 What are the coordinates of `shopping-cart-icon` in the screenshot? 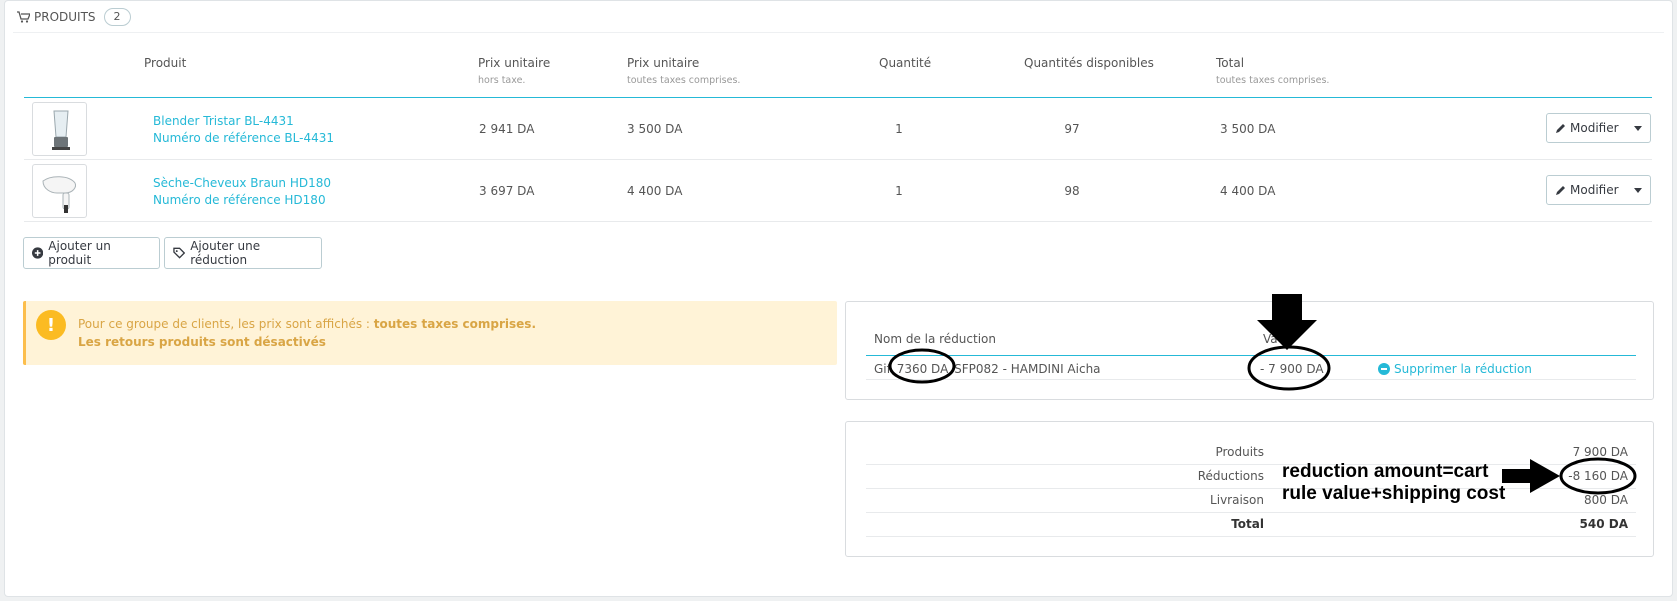 It's located at (23, 17).